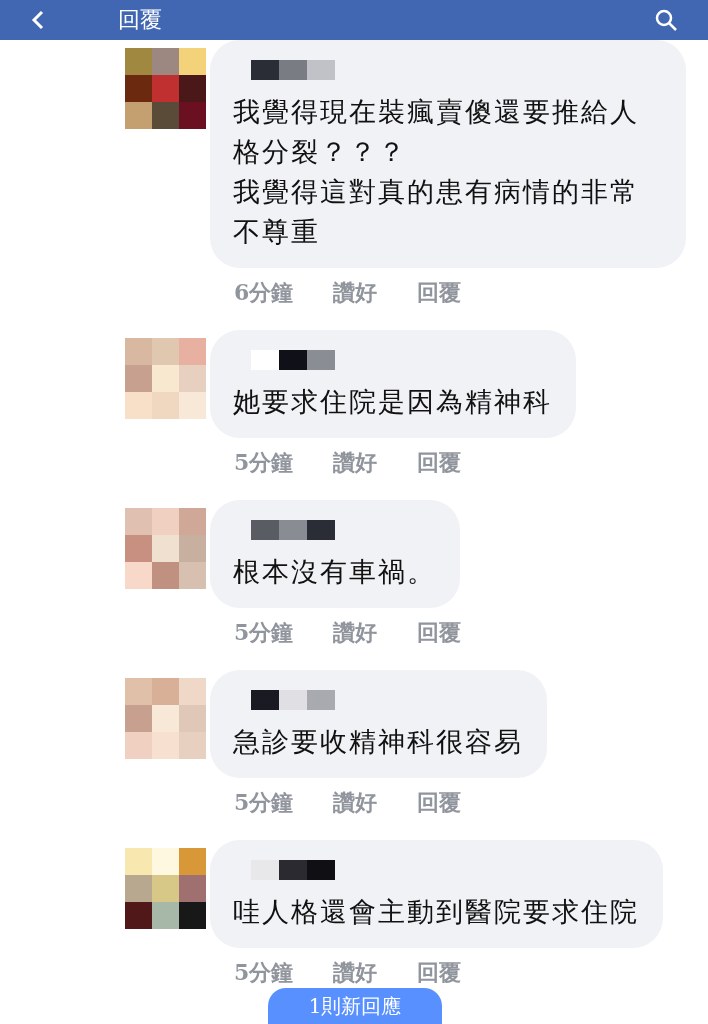 Image resolution: width=708 pixels, height=1024 pixels. I want to click on new-replies-button: 1則新回應, so click(355, 1006).